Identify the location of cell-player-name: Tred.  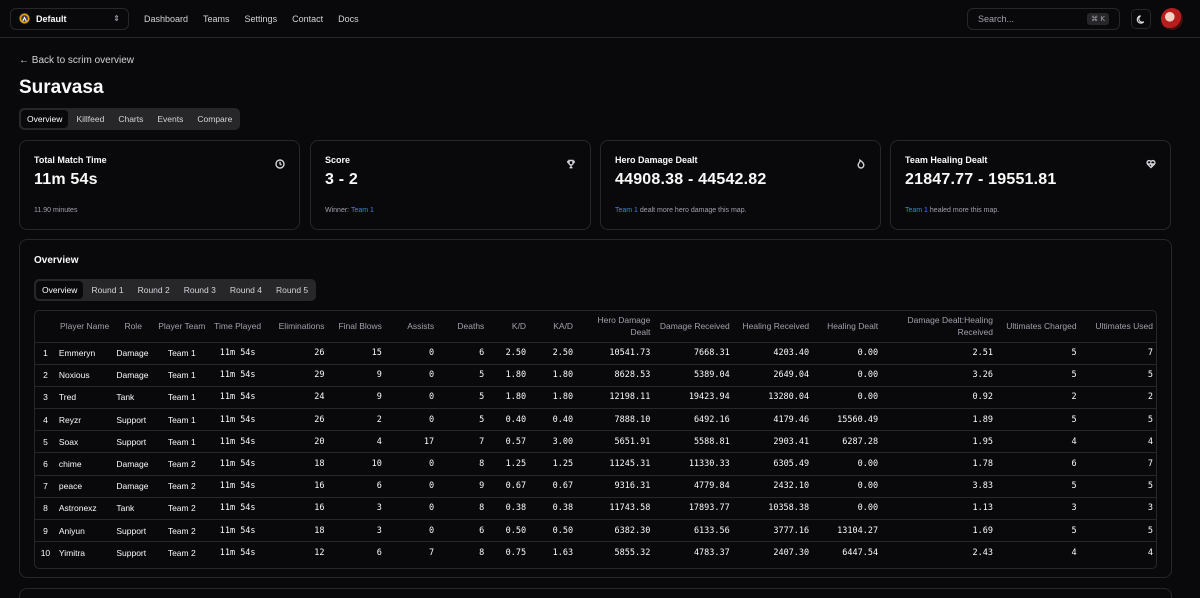
(84, 398).